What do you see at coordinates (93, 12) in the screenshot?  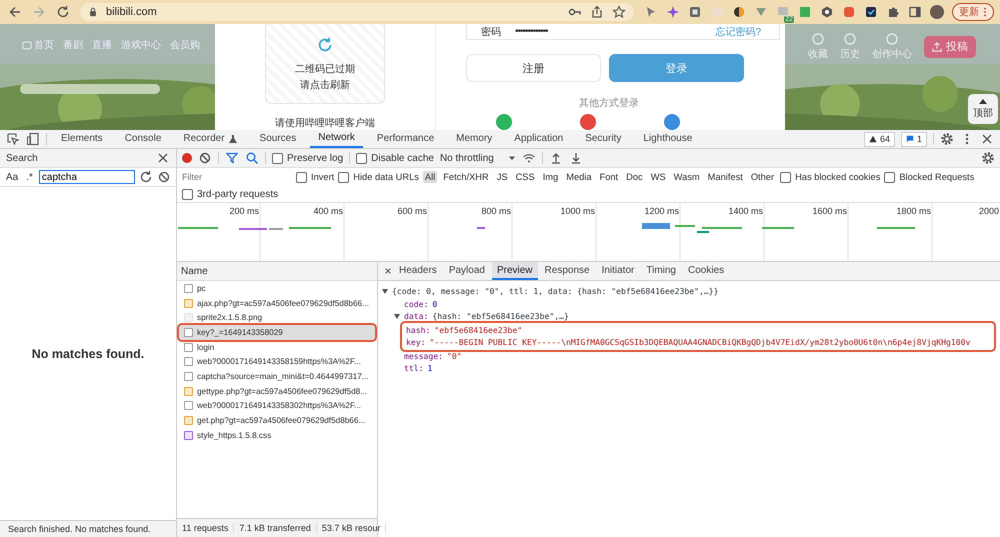 I see `lock-icon` at bounding box center [93, 12].